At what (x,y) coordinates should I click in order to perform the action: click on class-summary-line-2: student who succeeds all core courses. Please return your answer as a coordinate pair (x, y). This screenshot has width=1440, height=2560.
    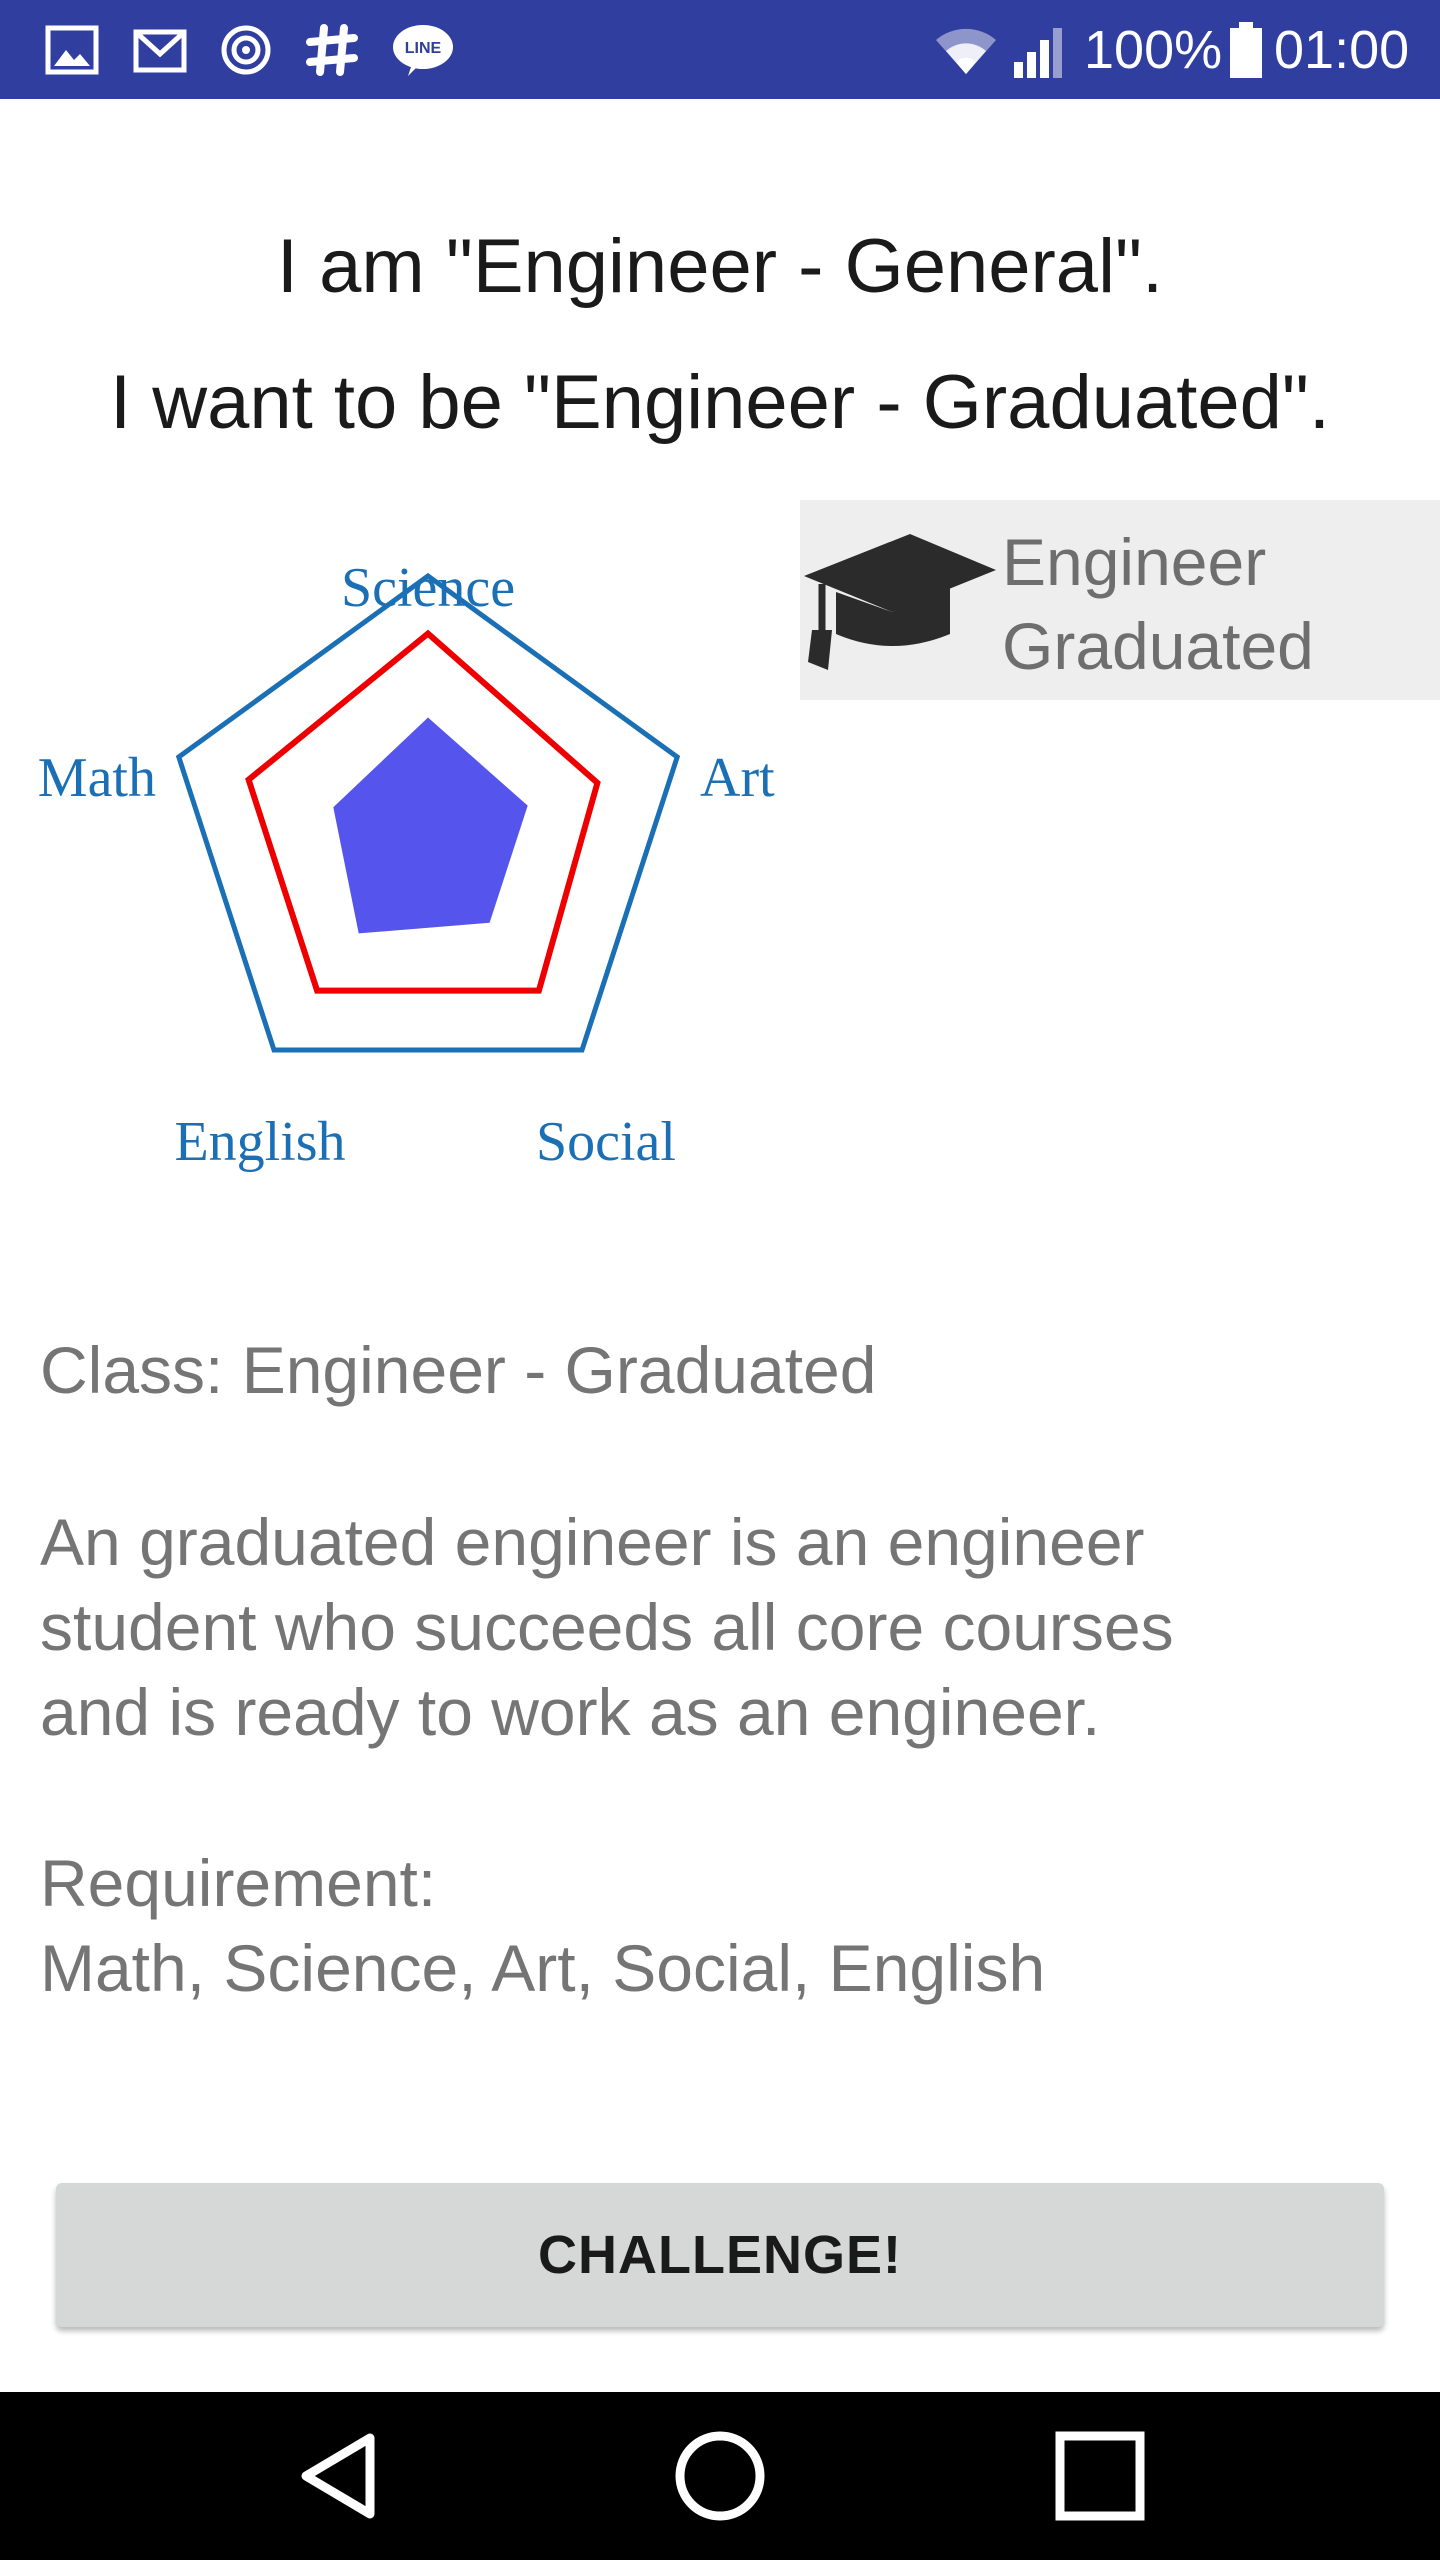
    Looking at the image, I should click on (607, 1627).